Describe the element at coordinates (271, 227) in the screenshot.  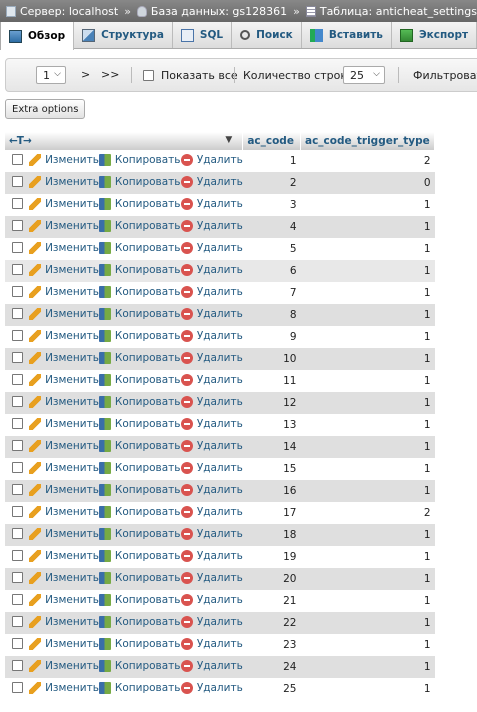
I see `ac-code-cell: 4` at that location.